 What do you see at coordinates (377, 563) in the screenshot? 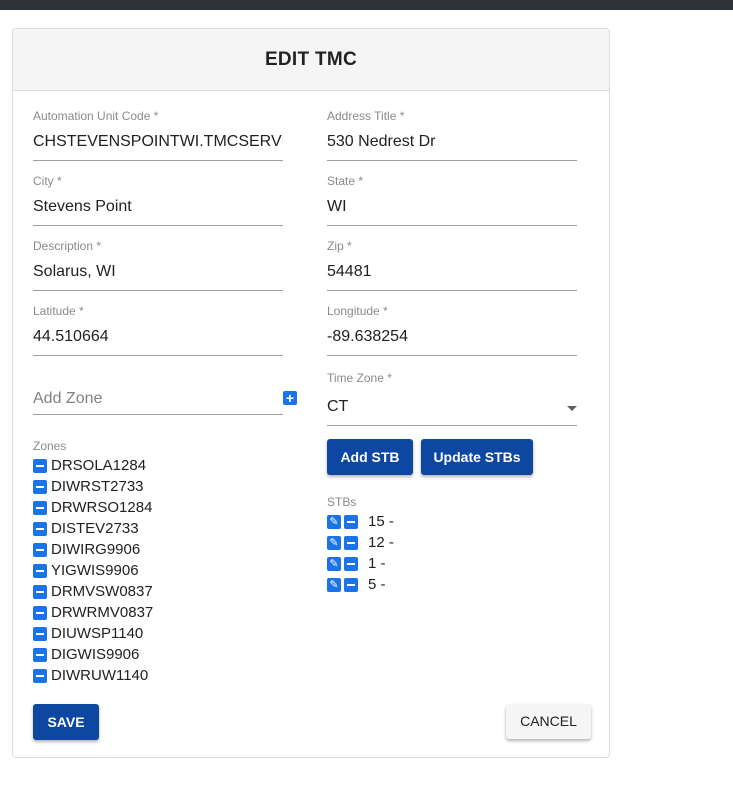
I see `stb-text: 1 -` at bounding box center [377, 563].